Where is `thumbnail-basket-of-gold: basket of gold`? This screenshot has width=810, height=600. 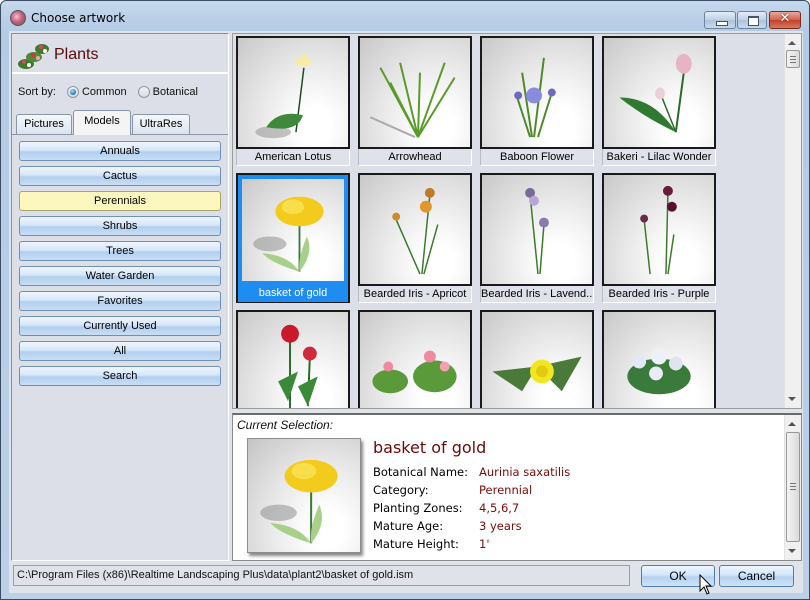
thumbnail-basket-of-gold: basket of gold is located at coordinates (293, 238).